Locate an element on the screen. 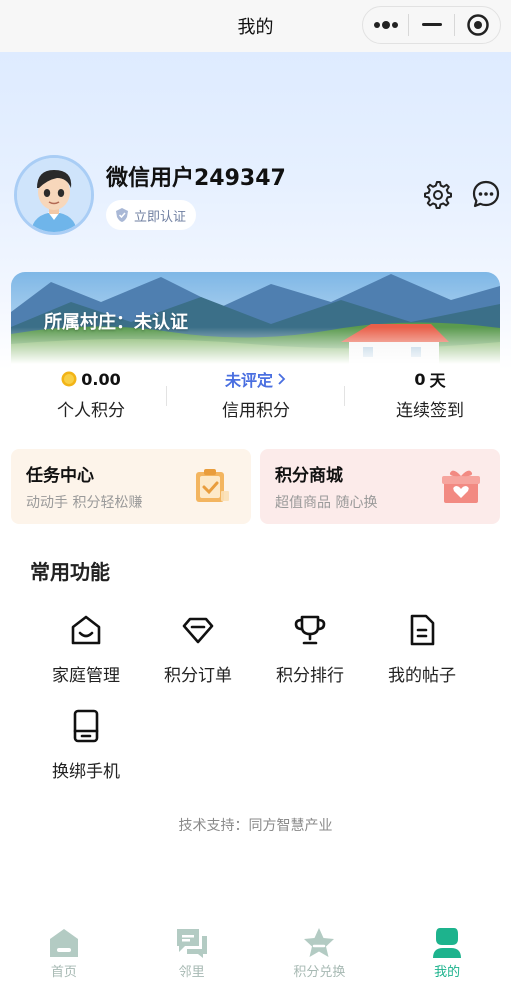  tab-mine: 我的 is located at coordinates (447, 952).